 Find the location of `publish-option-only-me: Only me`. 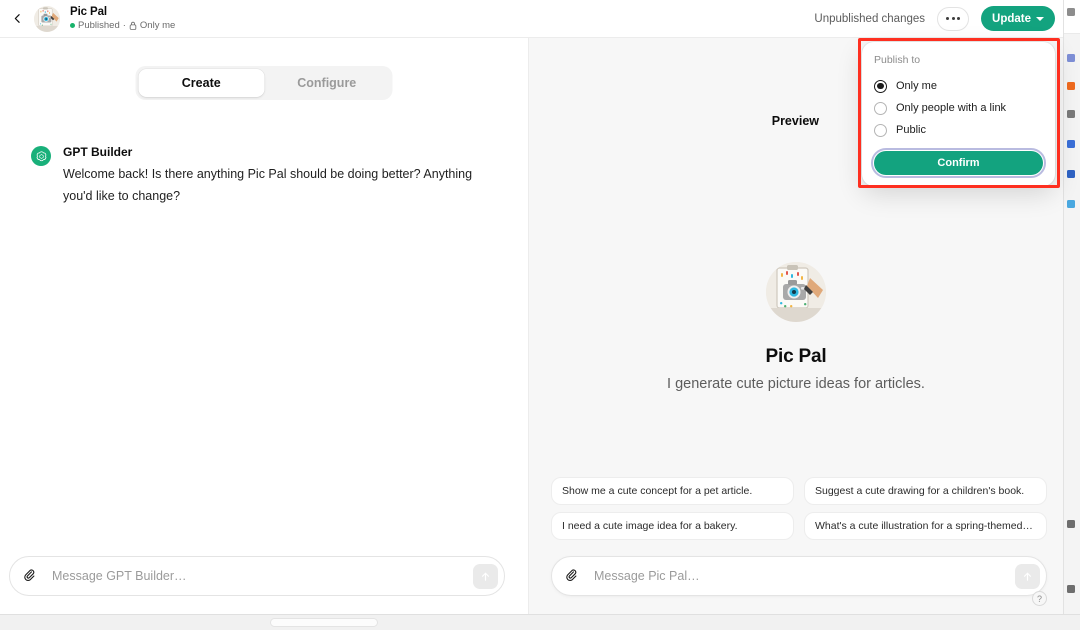

publish-option-only-me: Only me is located at coordinates (958, 86).